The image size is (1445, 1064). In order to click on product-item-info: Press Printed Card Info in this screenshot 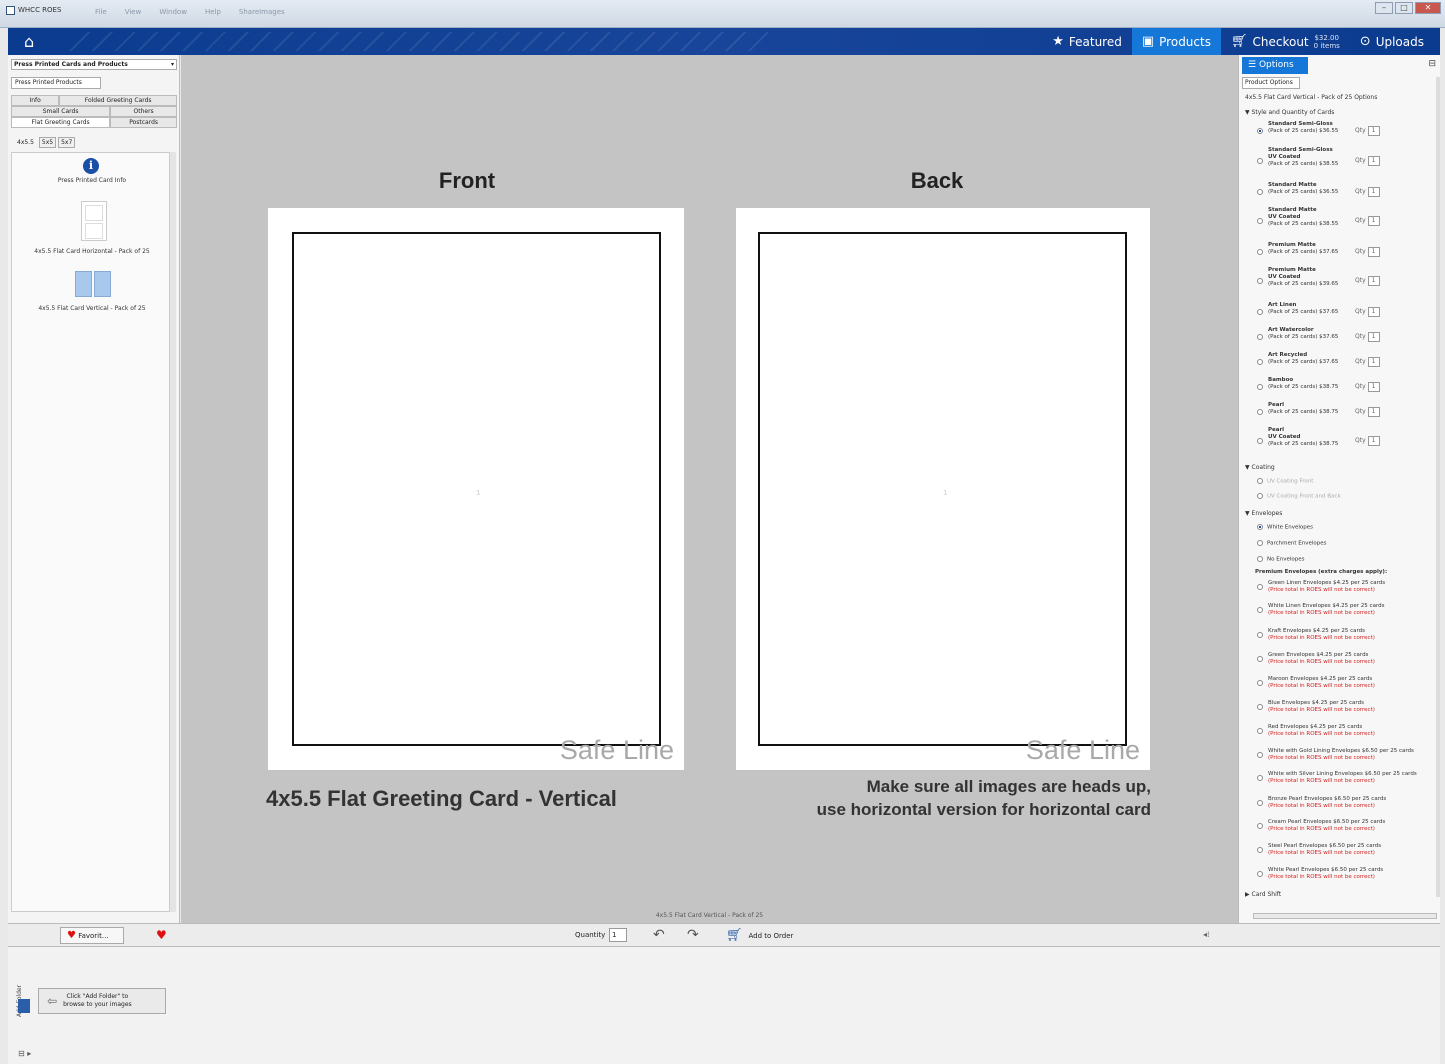, I will do `click(92, 180)`.